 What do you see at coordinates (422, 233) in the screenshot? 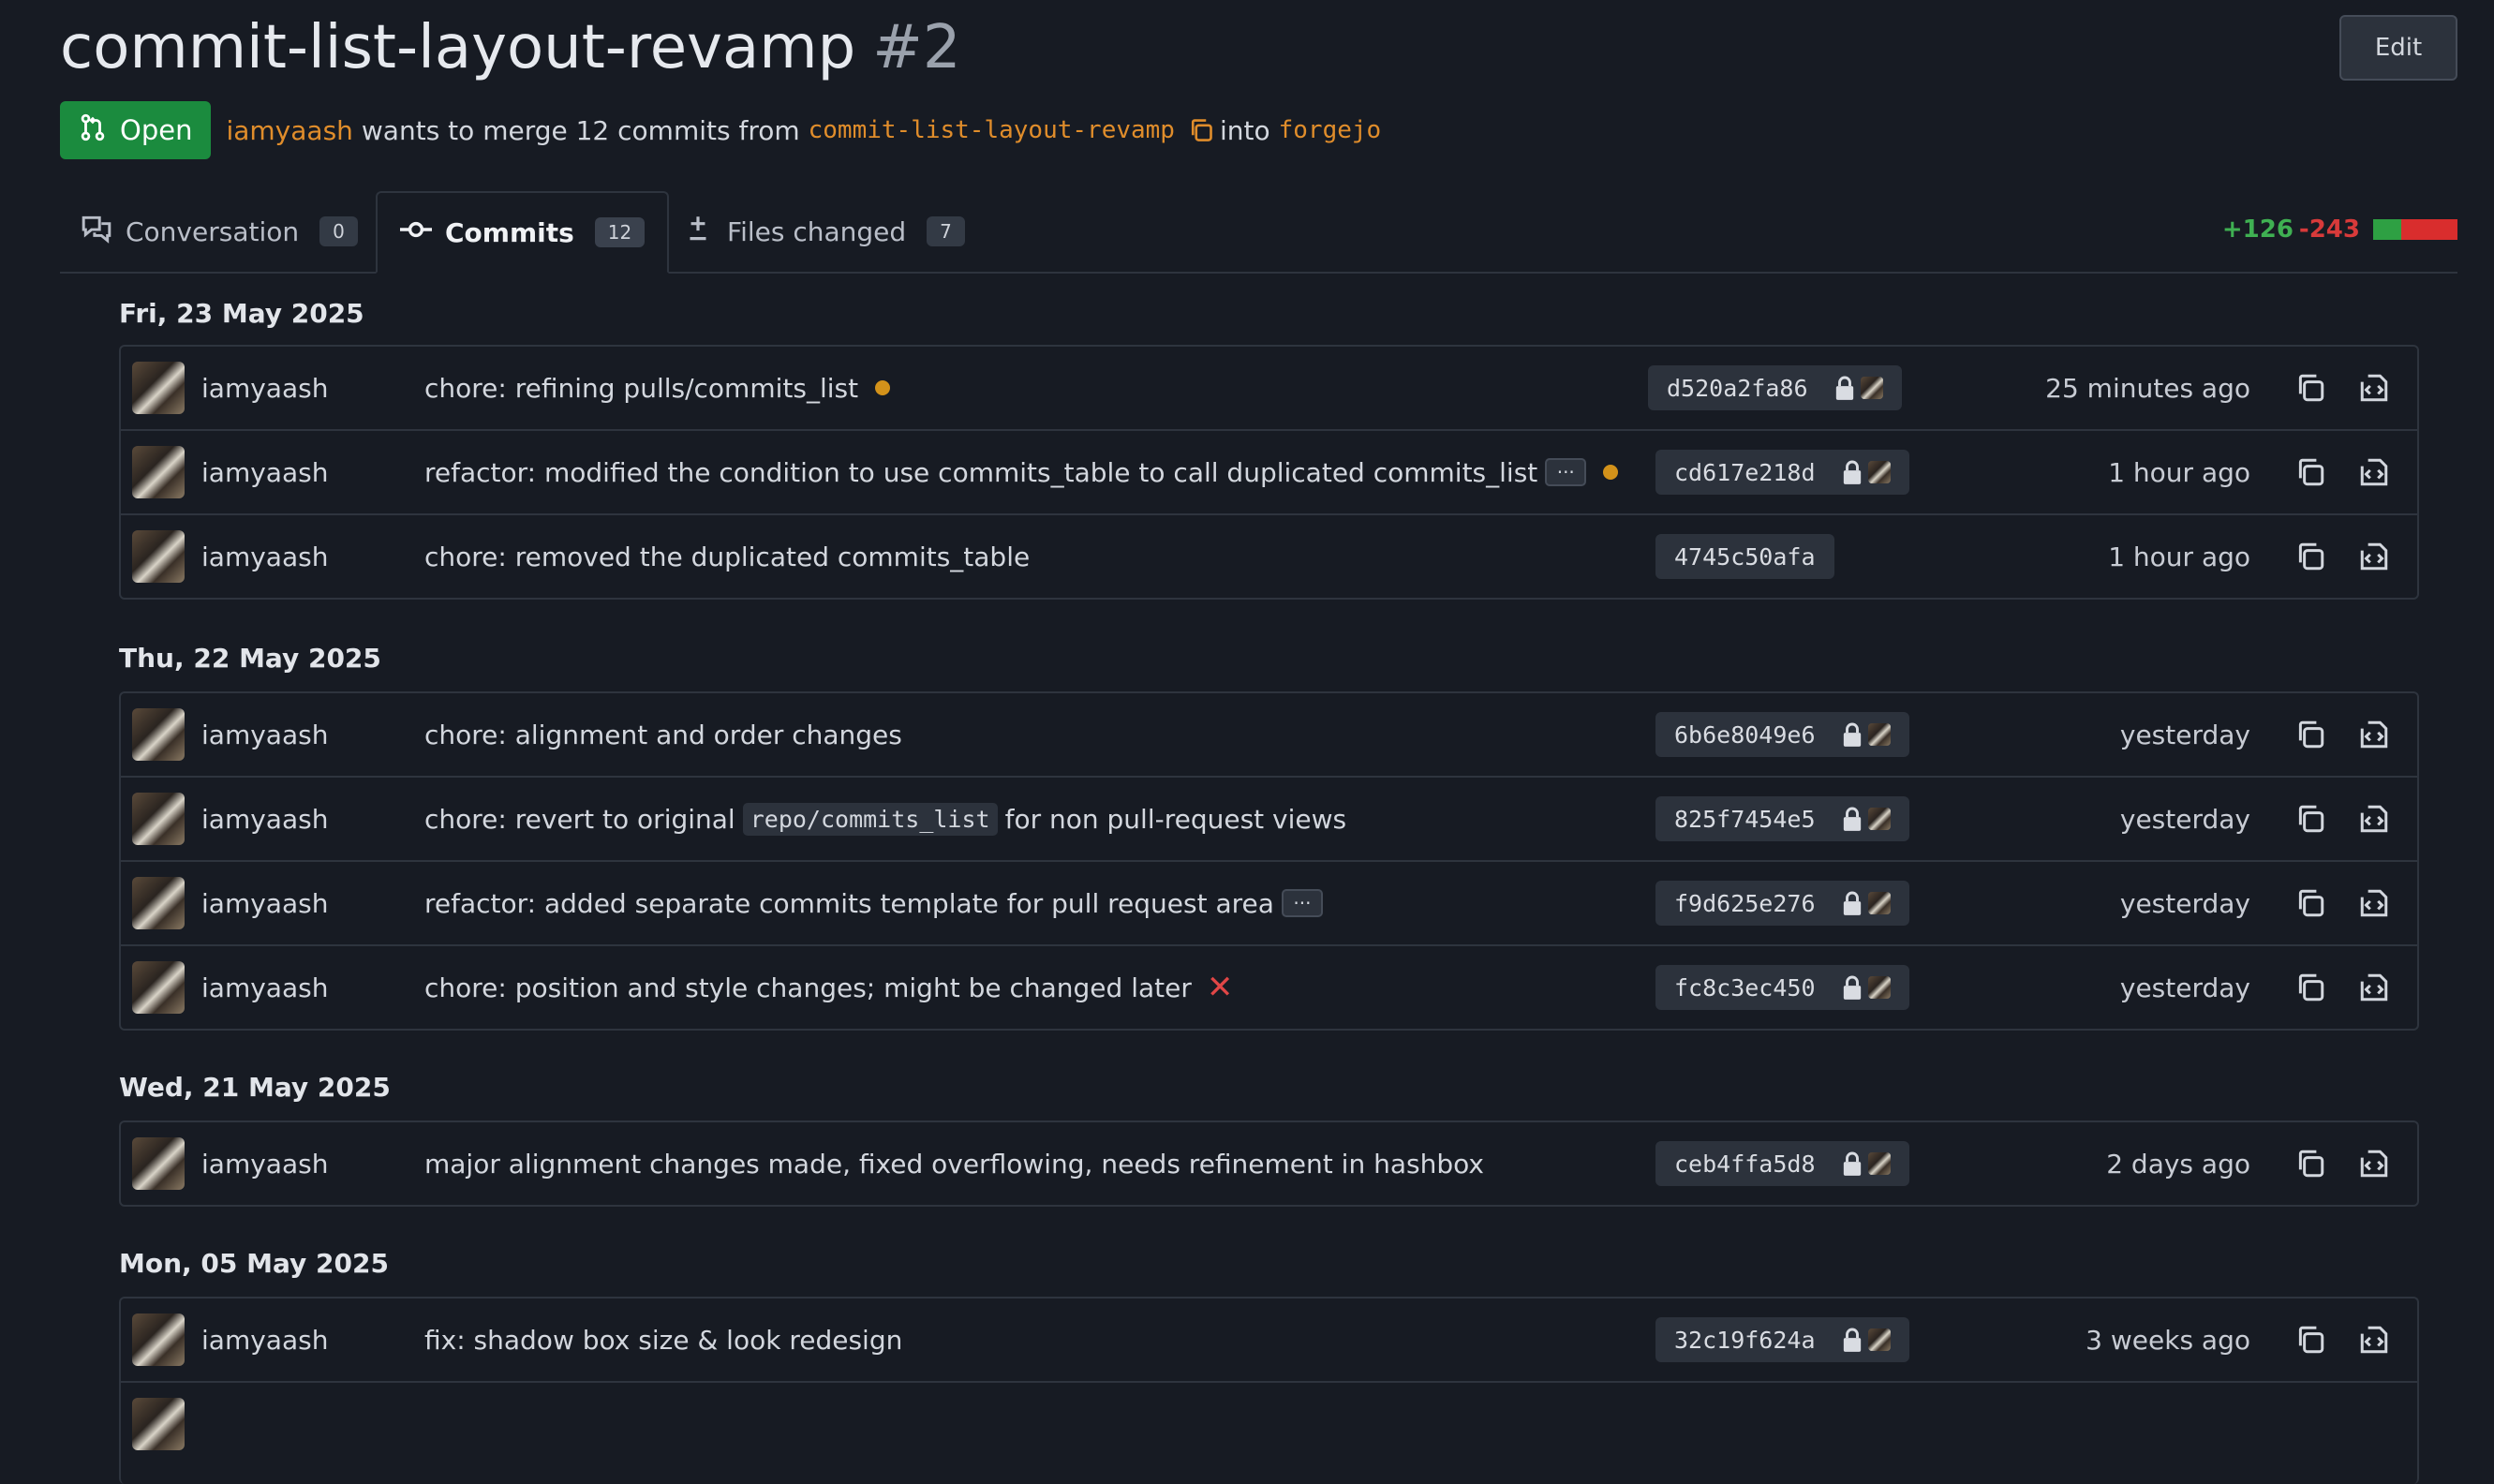
I see `commit-icon` at bounding box center [422, 233].